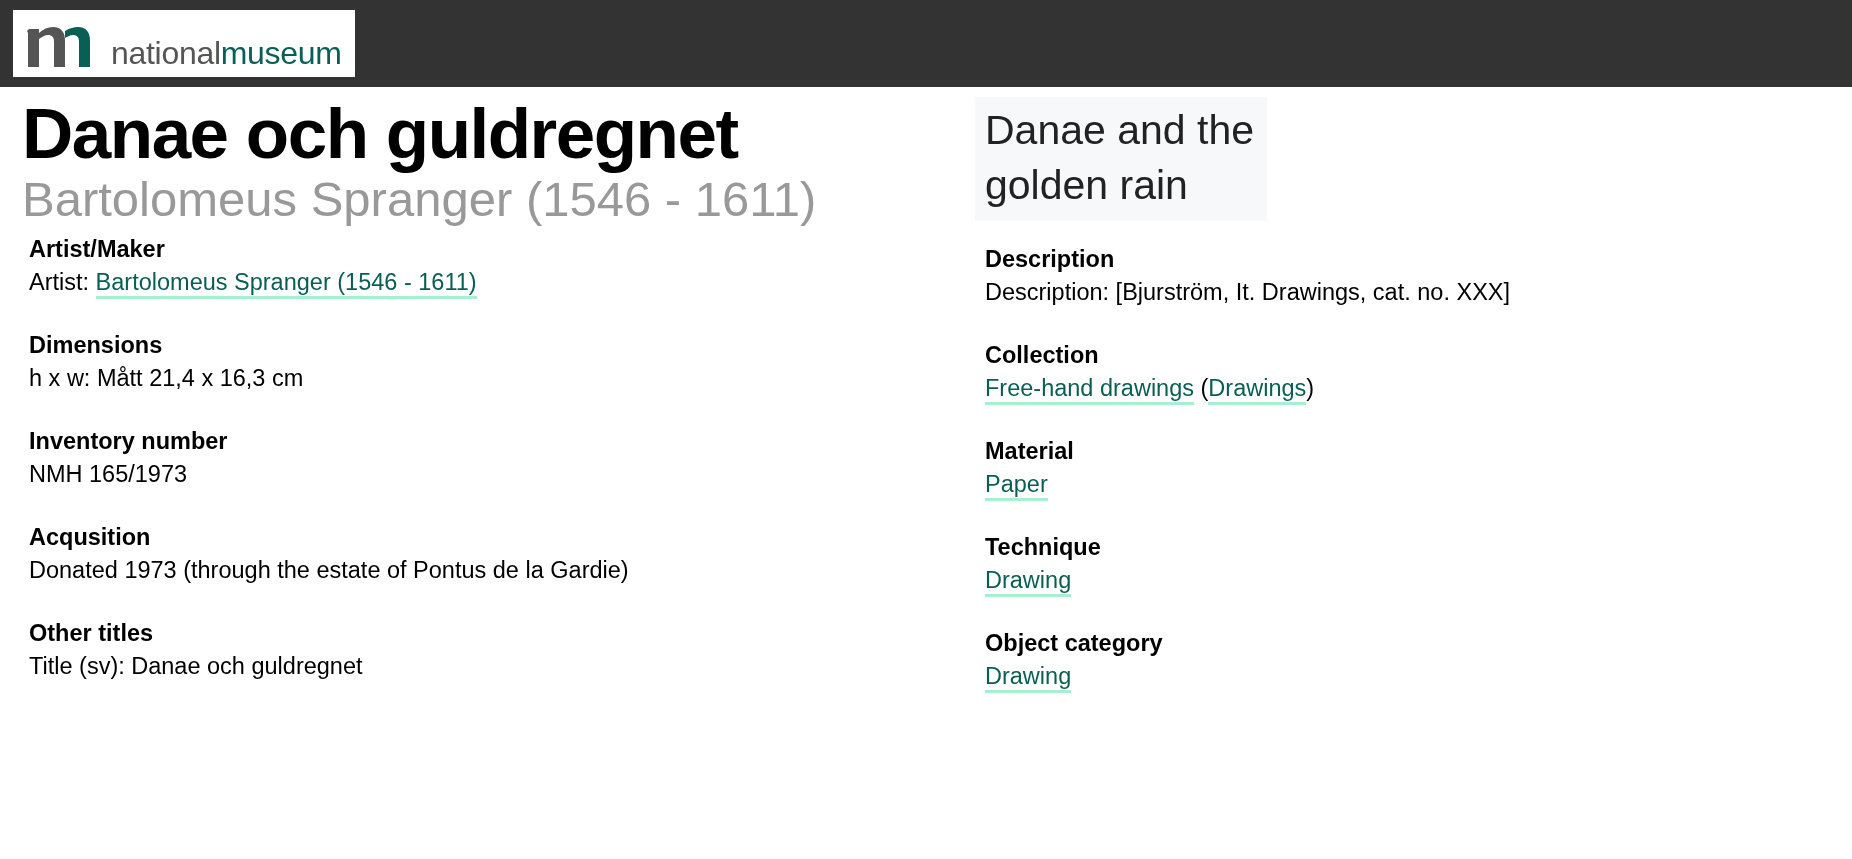 This screenshot has height=859, width=1852. I want to click on field-value: NMH 165/1973, so click(108, 474).